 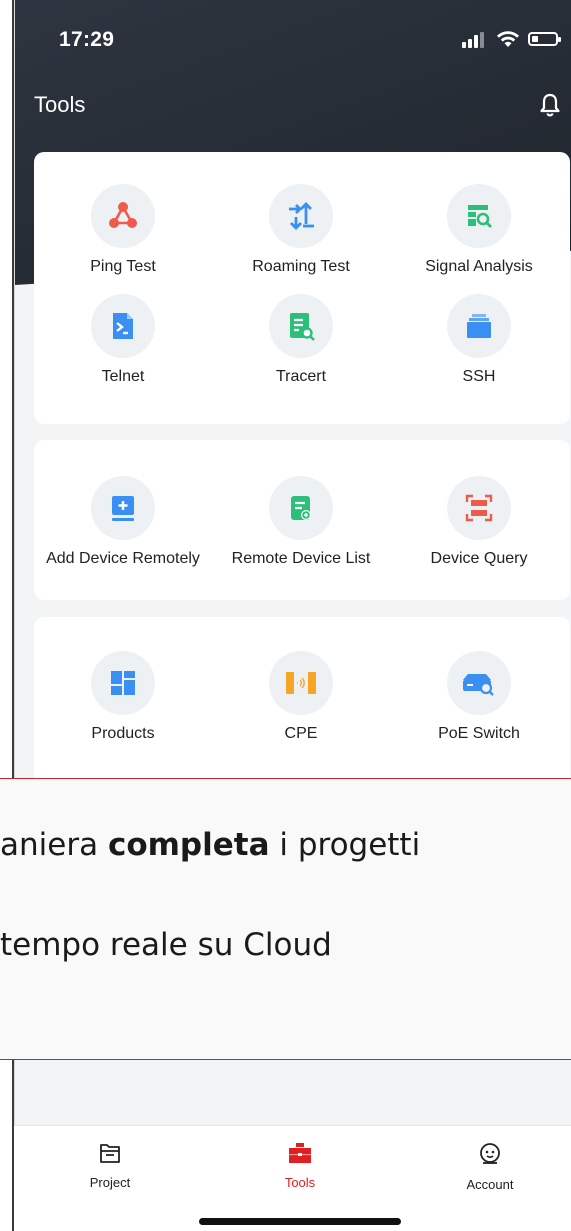 I want to click on folder-icon, so click(x=110, y=1153).